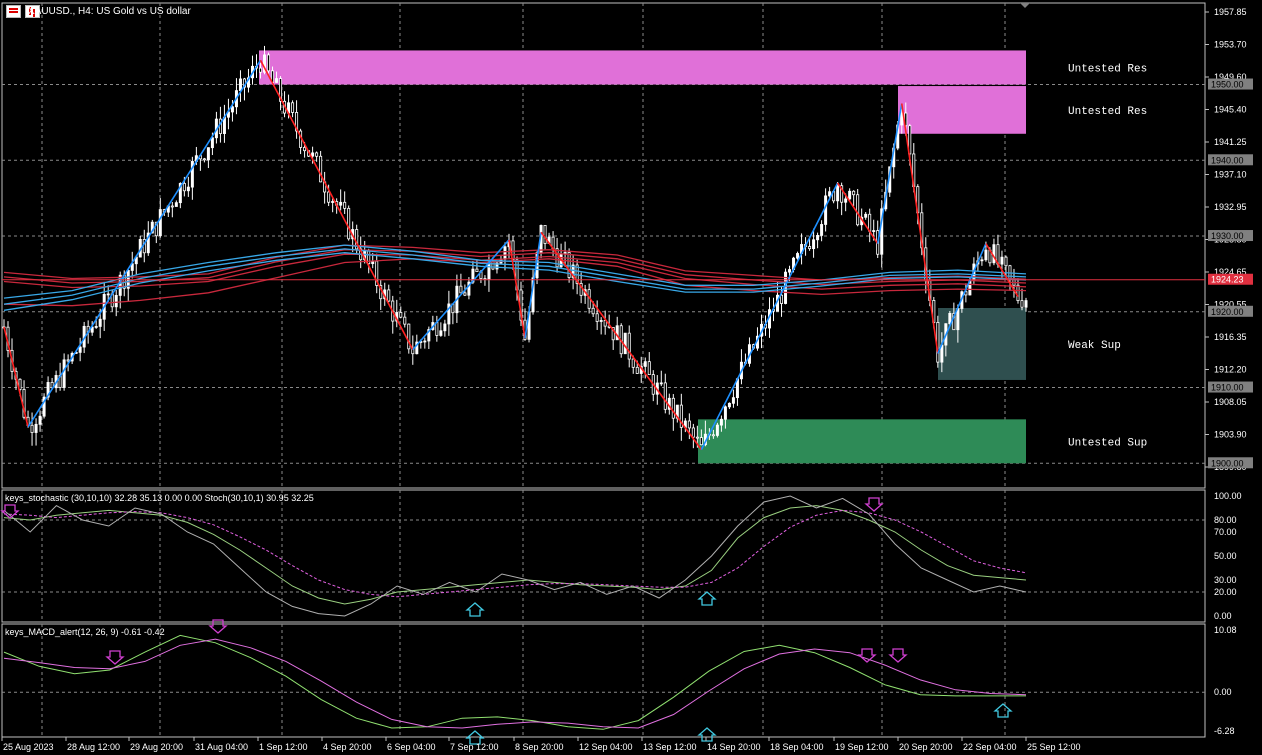 The image size is (1262, 755). Describe the element at coordinates (1227, 160) in the screenshot. I see `price-marker-label: 1940.00` at that location.